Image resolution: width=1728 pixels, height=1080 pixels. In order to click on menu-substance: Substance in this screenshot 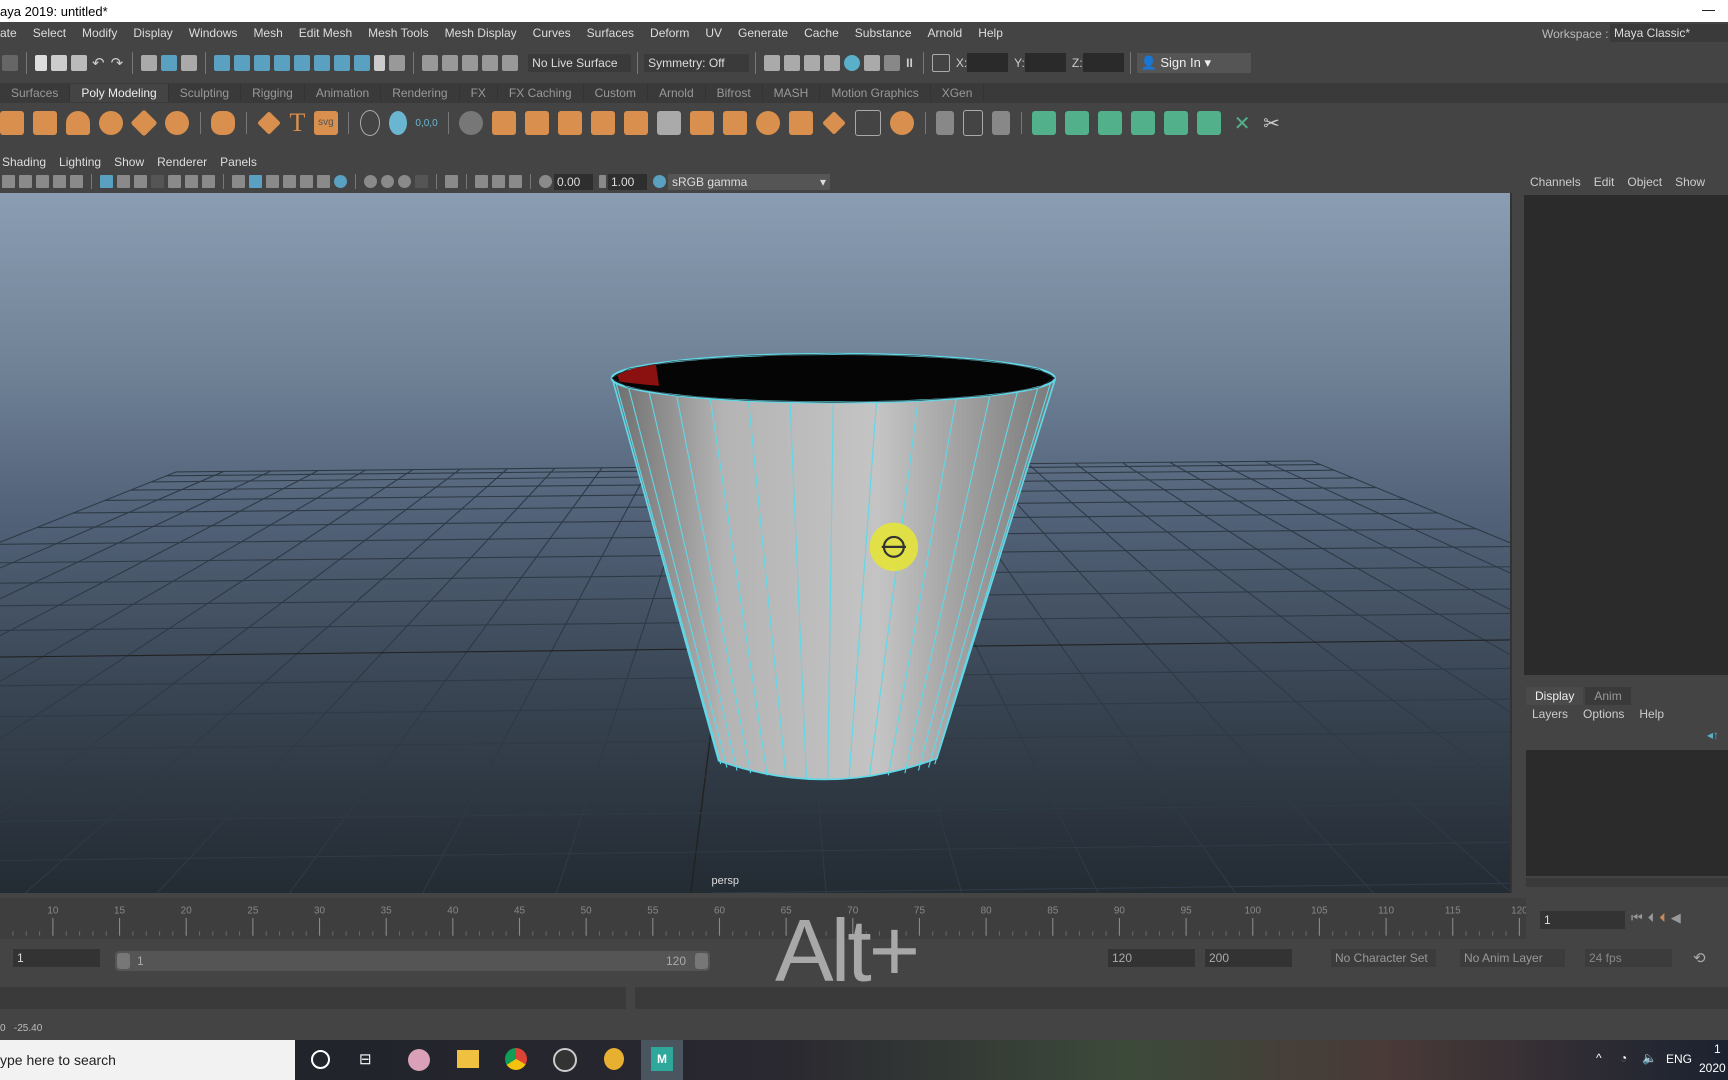, I will do `click(883, 33)`.